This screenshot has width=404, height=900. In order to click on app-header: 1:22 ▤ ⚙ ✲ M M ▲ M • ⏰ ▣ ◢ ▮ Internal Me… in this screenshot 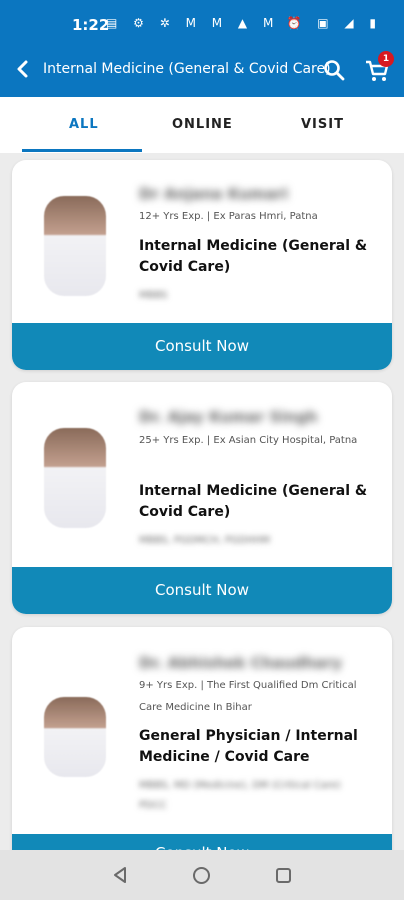, I will do `click(202, 48)`.